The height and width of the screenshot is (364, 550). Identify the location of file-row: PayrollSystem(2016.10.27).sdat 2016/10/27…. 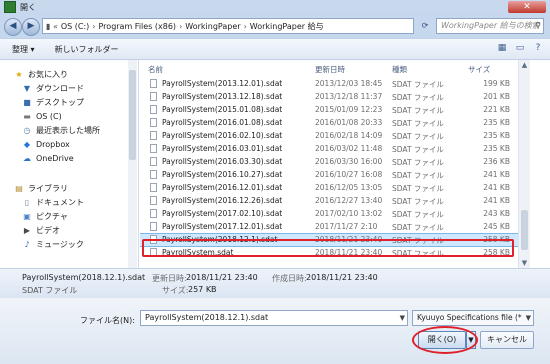
(329, 175).